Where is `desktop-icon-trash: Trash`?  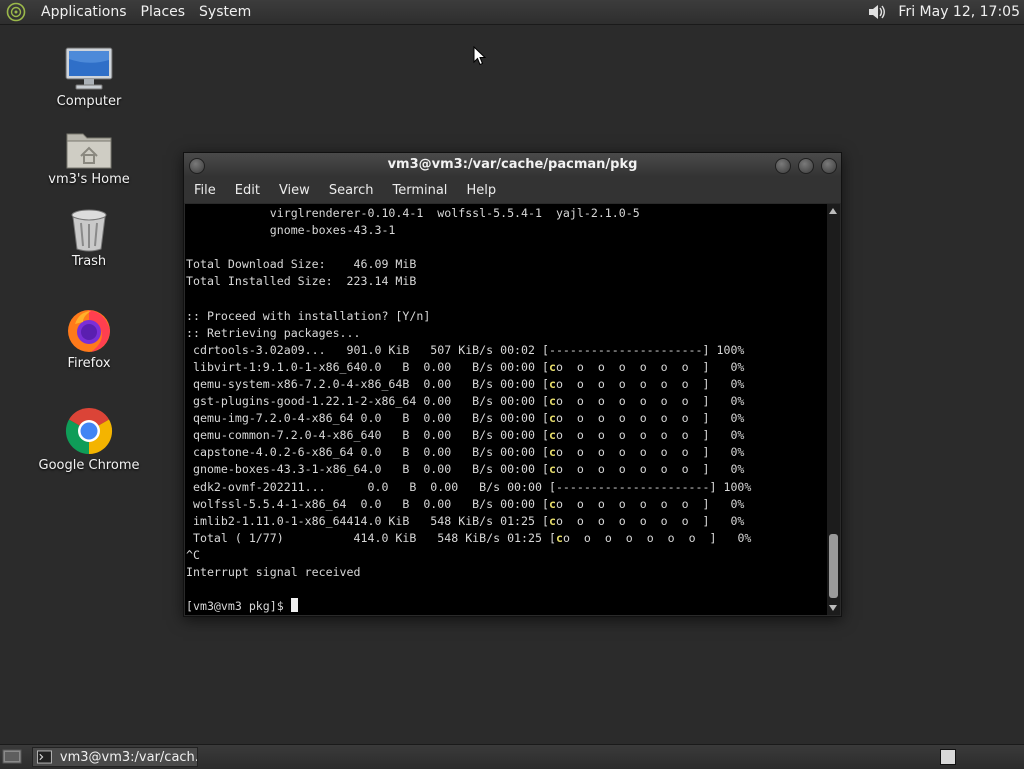 desktop-icon-trash: Trash is located at coordinates (89, 238).